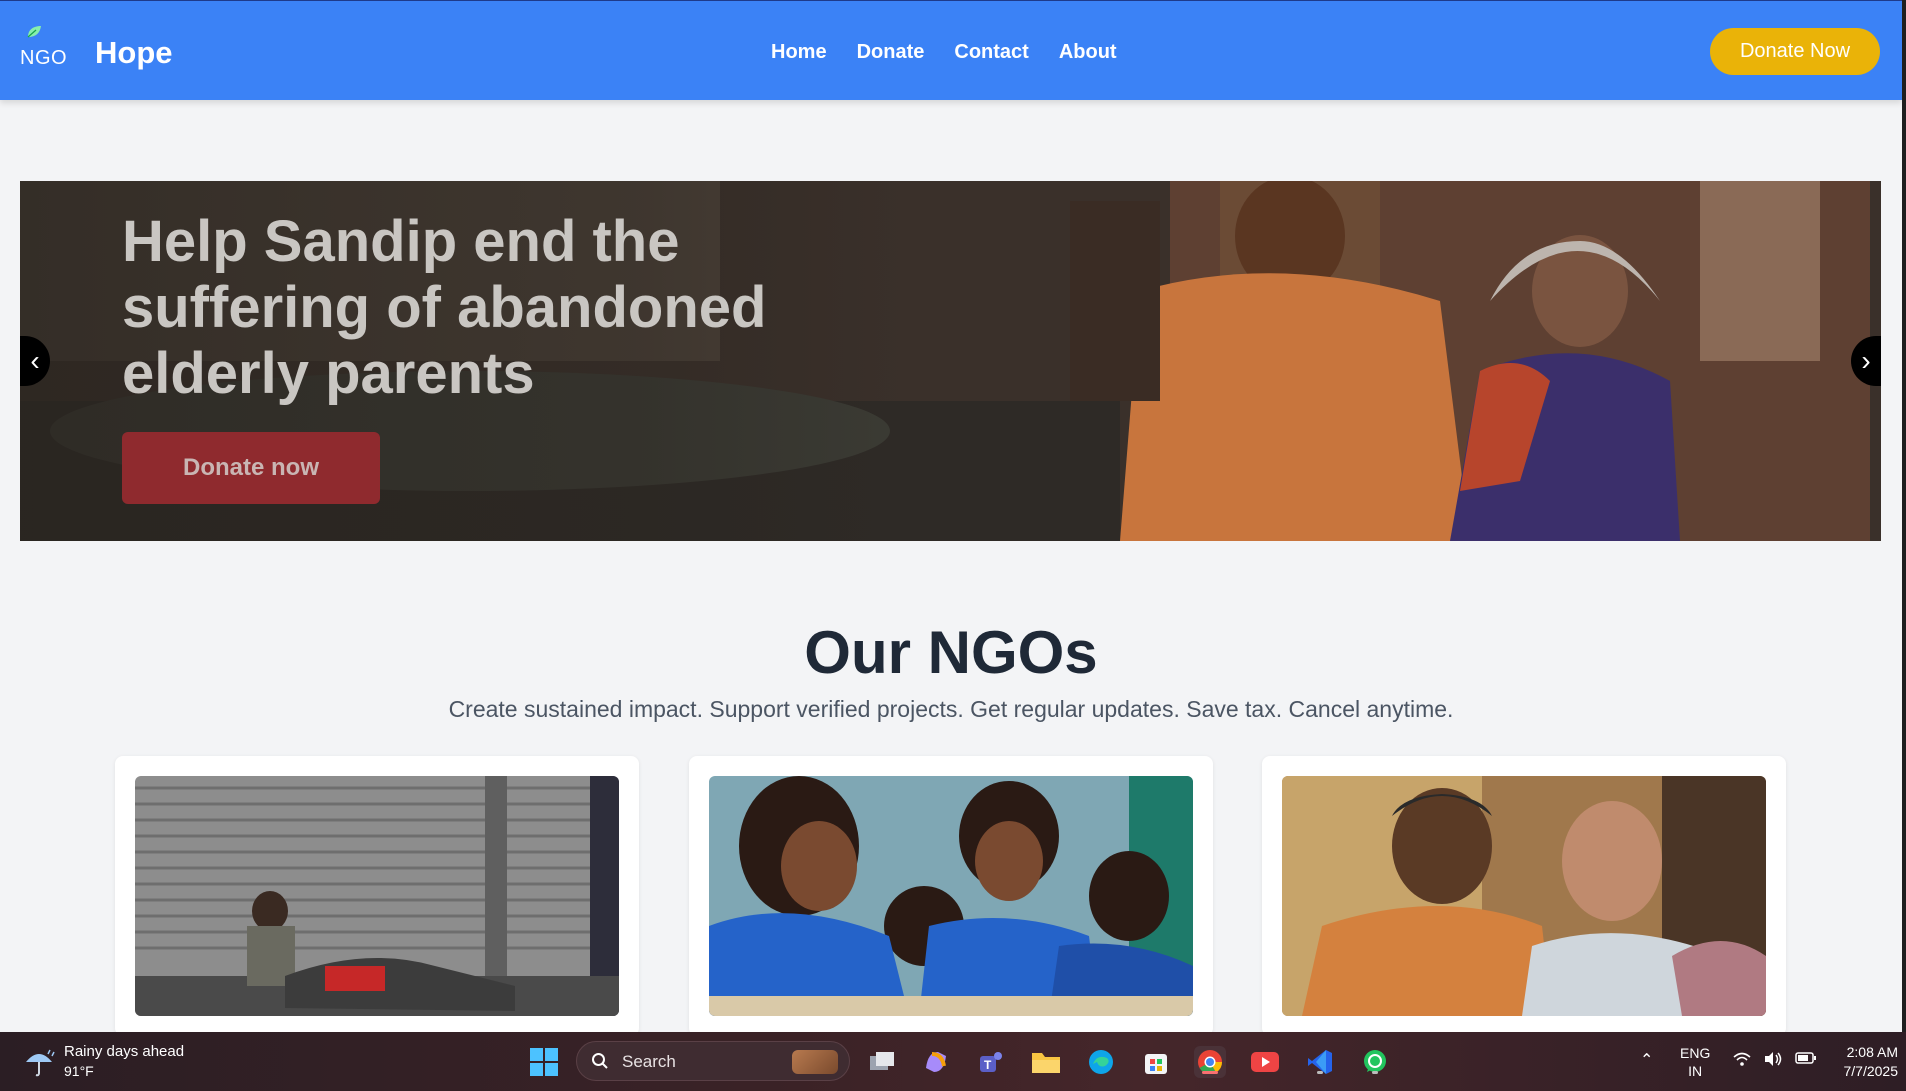  I want to click on weather-title: Rainy days ahead, so click(124, 1051).